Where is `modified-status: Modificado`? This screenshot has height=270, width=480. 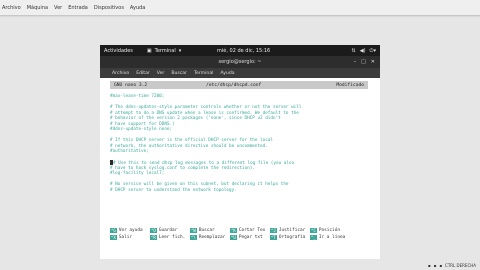 modified-status: Modificado is located at coordinates (350, 85).